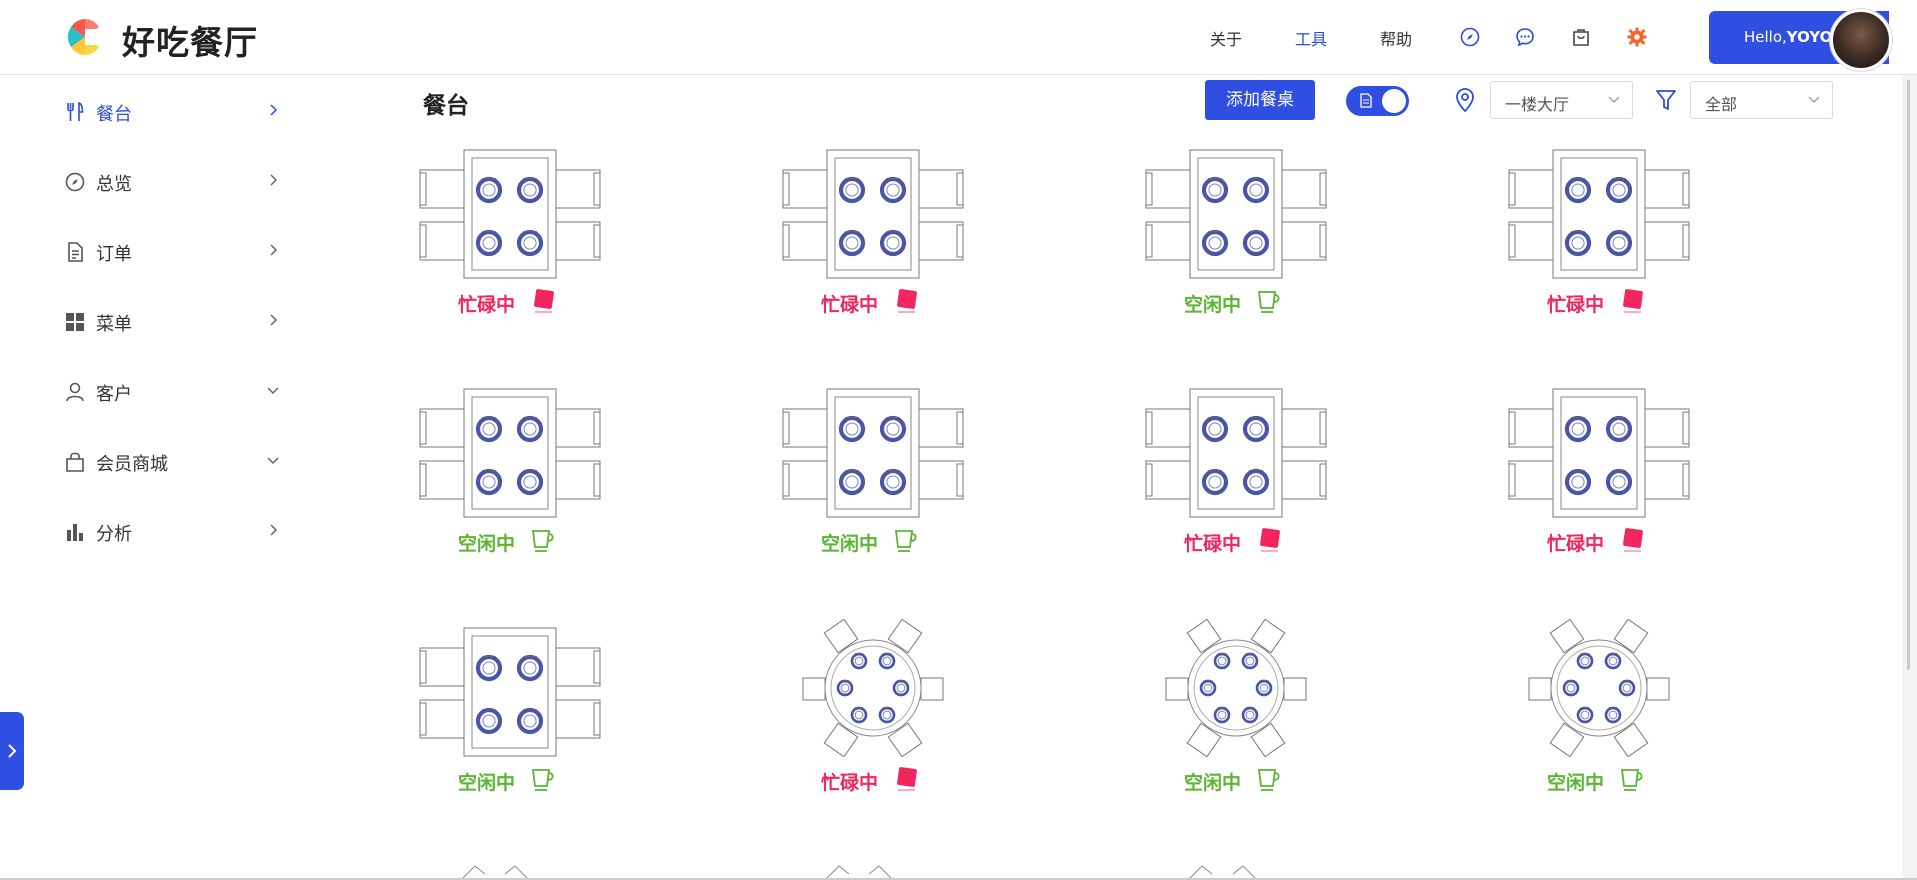 The height and width of the screenshot is (880, 1917). What do you see at coordinates (1666, 100) in the screenshot?
I see `filter-icon` at bounding box center [1666, 100].